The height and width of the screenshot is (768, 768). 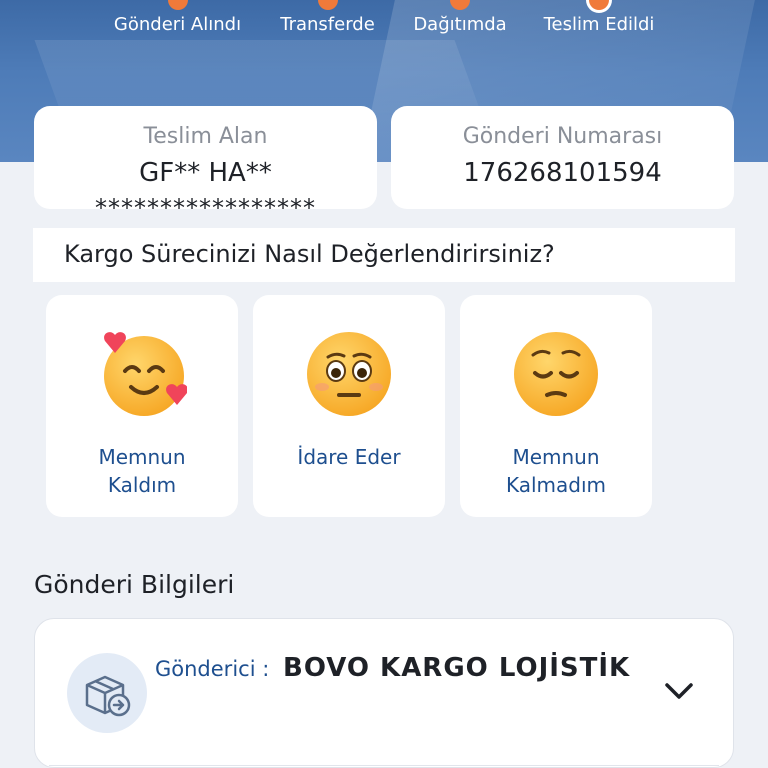 I want to click on smiling-face-with-hearts-icon, so click(x=145, y=374).